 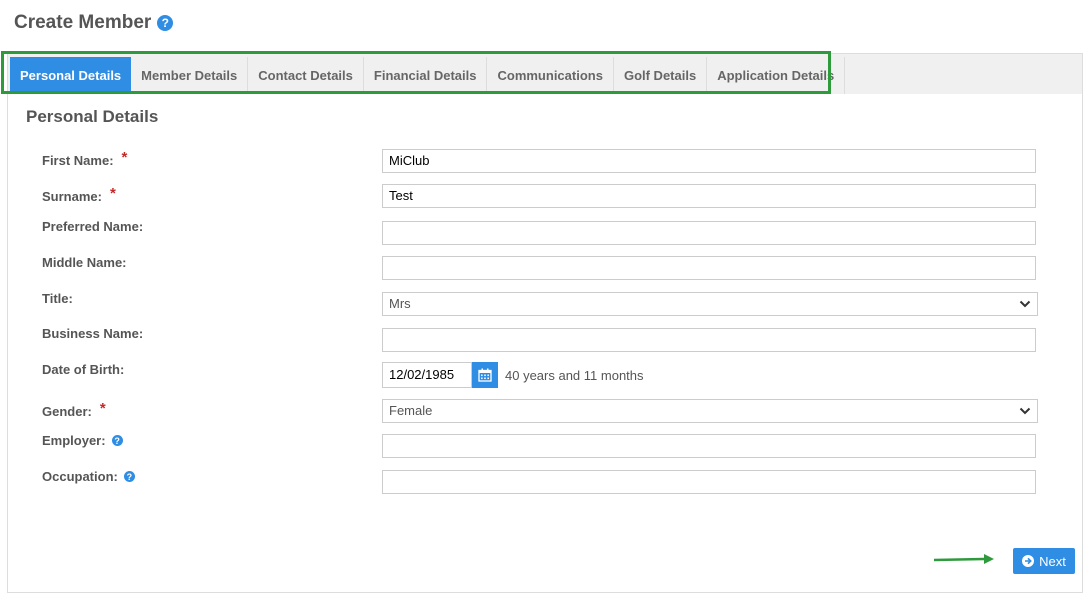 I want to click on tab-financial-details: Financial Details, so click(x=426, y=75).